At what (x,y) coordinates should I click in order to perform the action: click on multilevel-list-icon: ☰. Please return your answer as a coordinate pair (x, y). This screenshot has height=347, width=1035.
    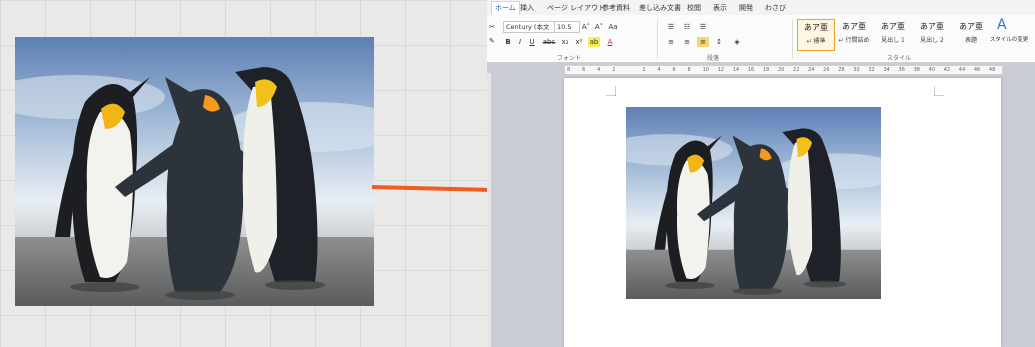
    Looking at the image, I should click on (703, 27).